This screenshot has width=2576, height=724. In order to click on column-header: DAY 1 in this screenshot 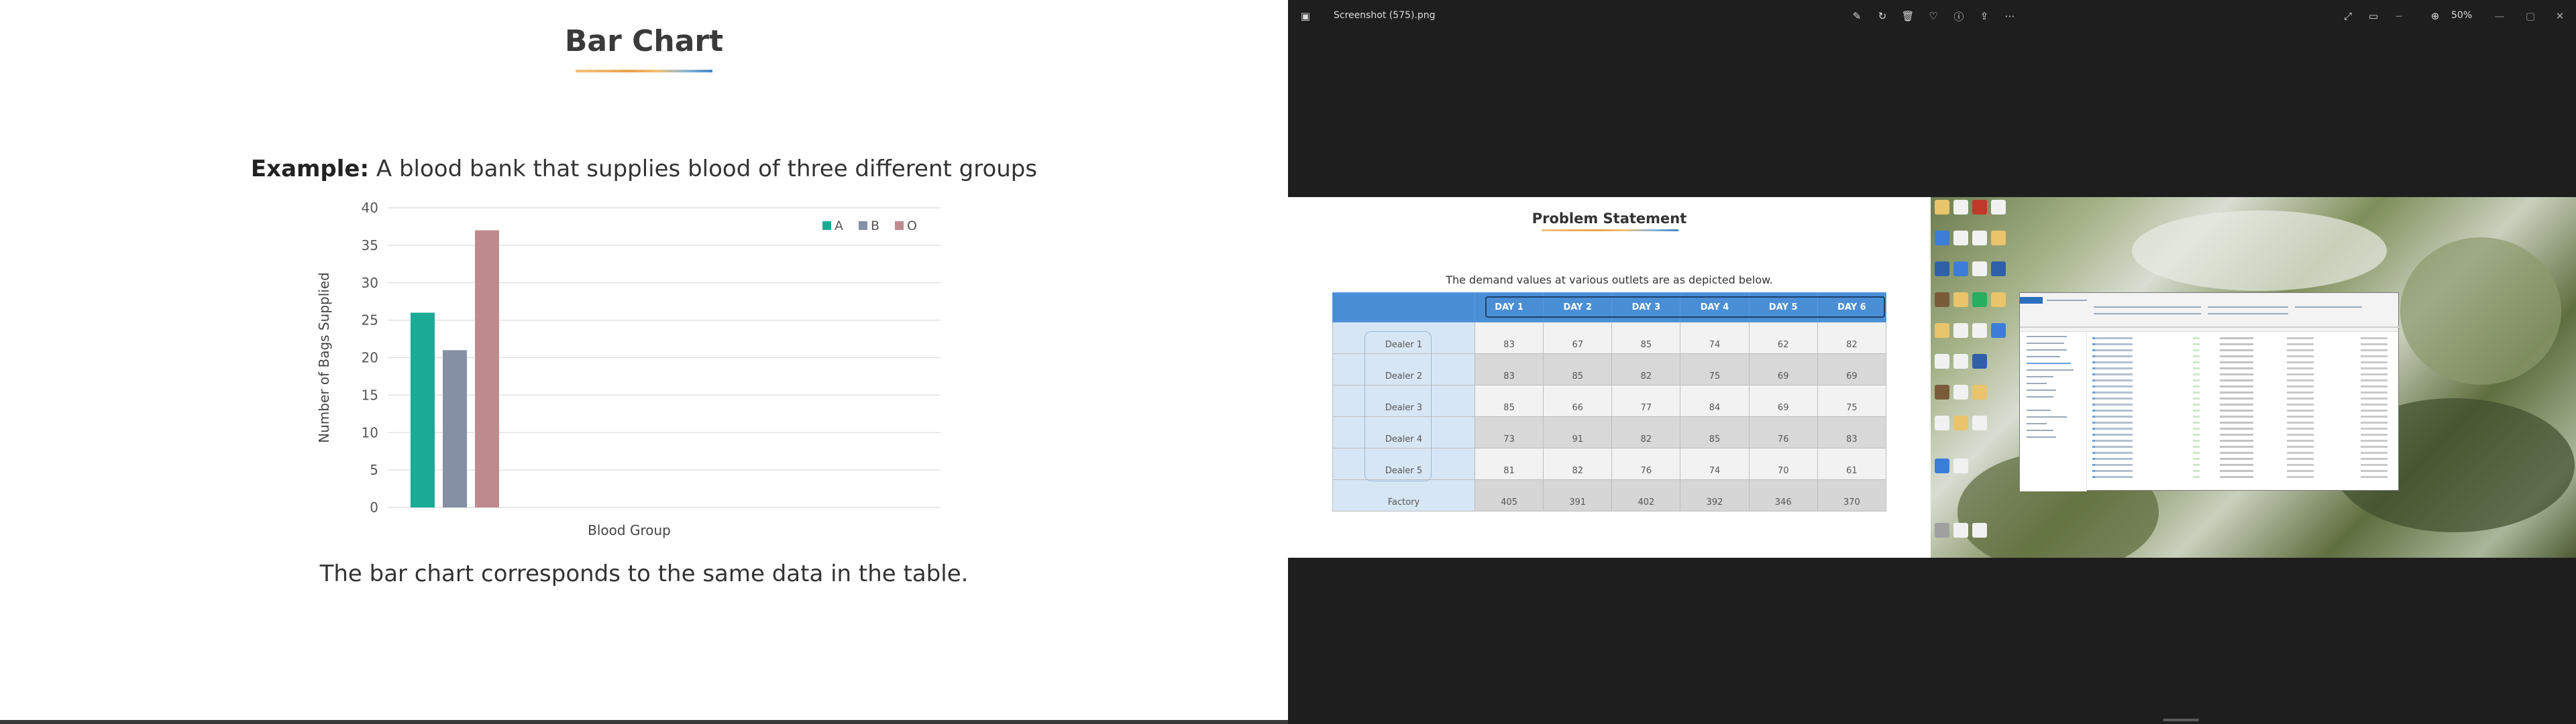, I will do `click(1509, 307)`.